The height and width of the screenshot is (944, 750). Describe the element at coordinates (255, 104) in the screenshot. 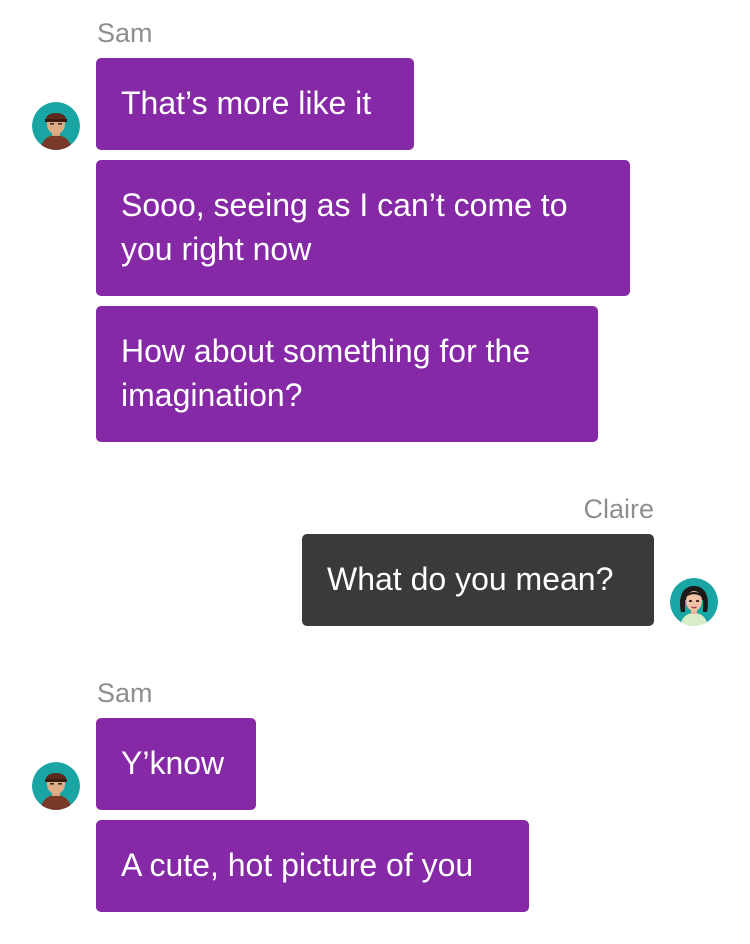

I see `message-bubble: That’s more like it` at that location.